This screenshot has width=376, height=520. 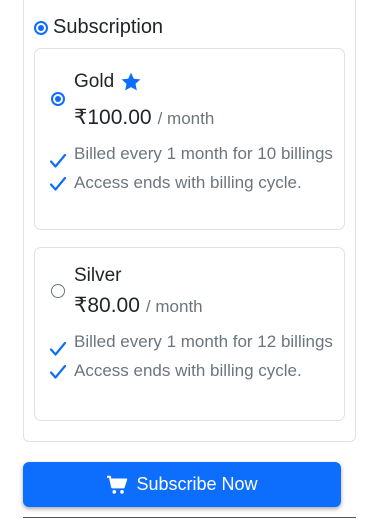 What do you see at coordinates (58, 291) in the screenshot?
I see `plan-radio-silver` at bounding box center [58, 291].